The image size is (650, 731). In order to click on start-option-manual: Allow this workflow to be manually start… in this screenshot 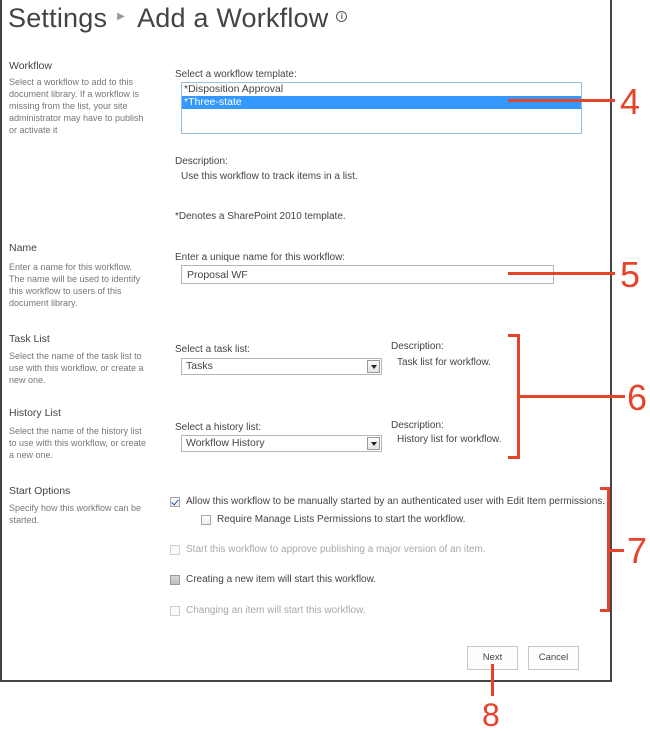, I will do `click(387, 501)`.